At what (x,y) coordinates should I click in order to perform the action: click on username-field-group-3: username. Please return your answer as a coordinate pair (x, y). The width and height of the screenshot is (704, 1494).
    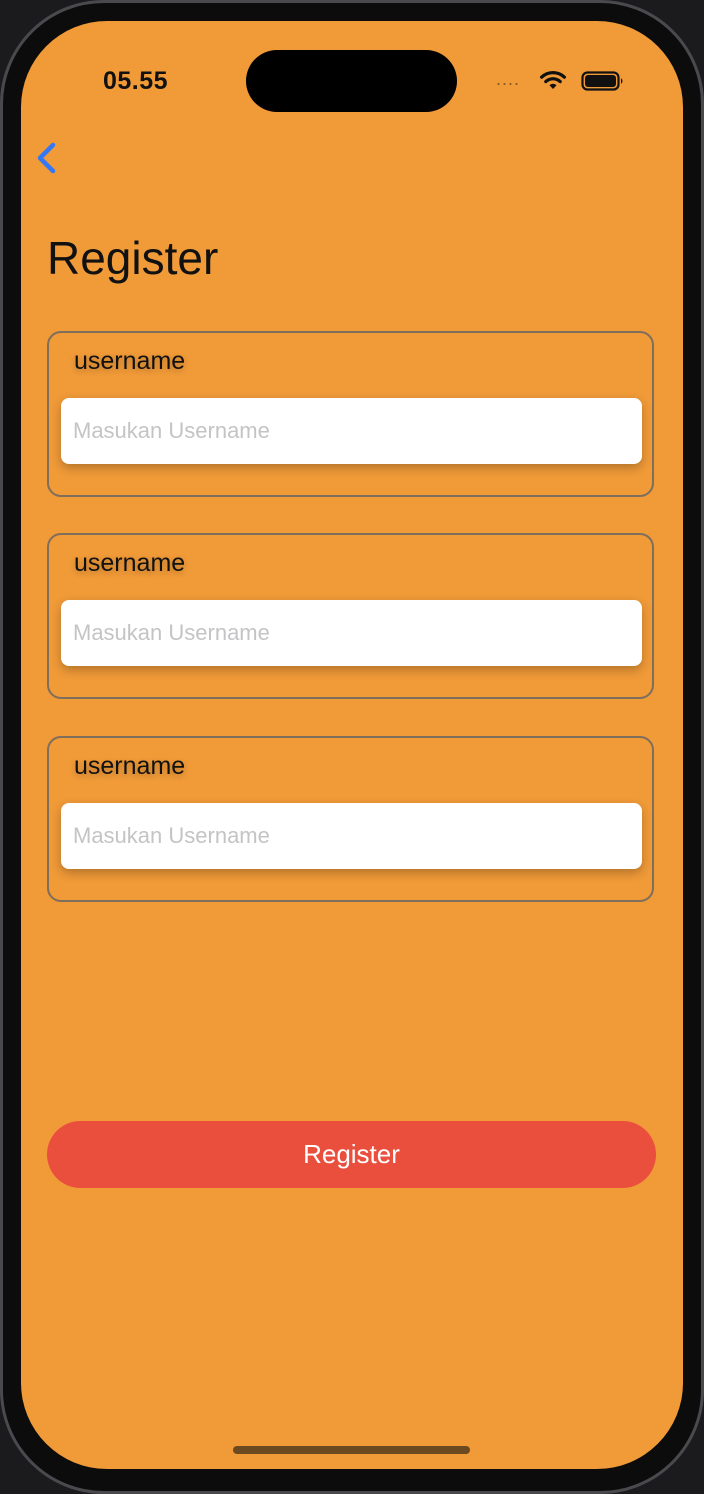
    Looking at the image, I should click on (350, 819).